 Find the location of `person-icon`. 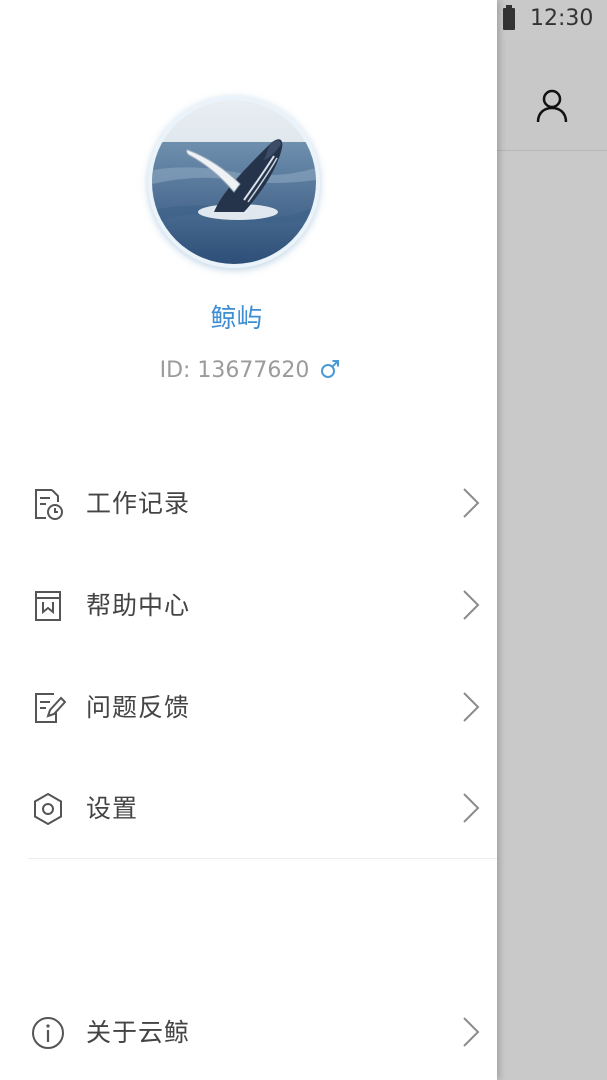

person-icon is located at coordinates (552, 106).